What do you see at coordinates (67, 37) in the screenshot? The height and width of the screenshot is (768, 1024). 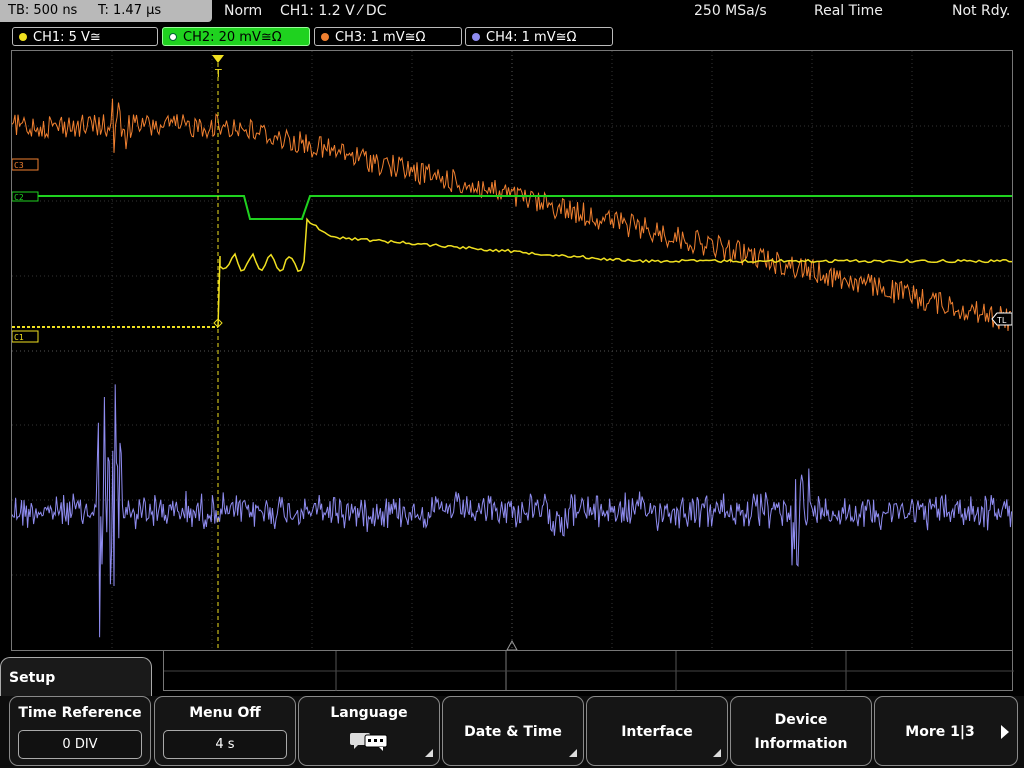 I see `channel-label: CH1: 5 V≅` at bounding box center [67, 37].